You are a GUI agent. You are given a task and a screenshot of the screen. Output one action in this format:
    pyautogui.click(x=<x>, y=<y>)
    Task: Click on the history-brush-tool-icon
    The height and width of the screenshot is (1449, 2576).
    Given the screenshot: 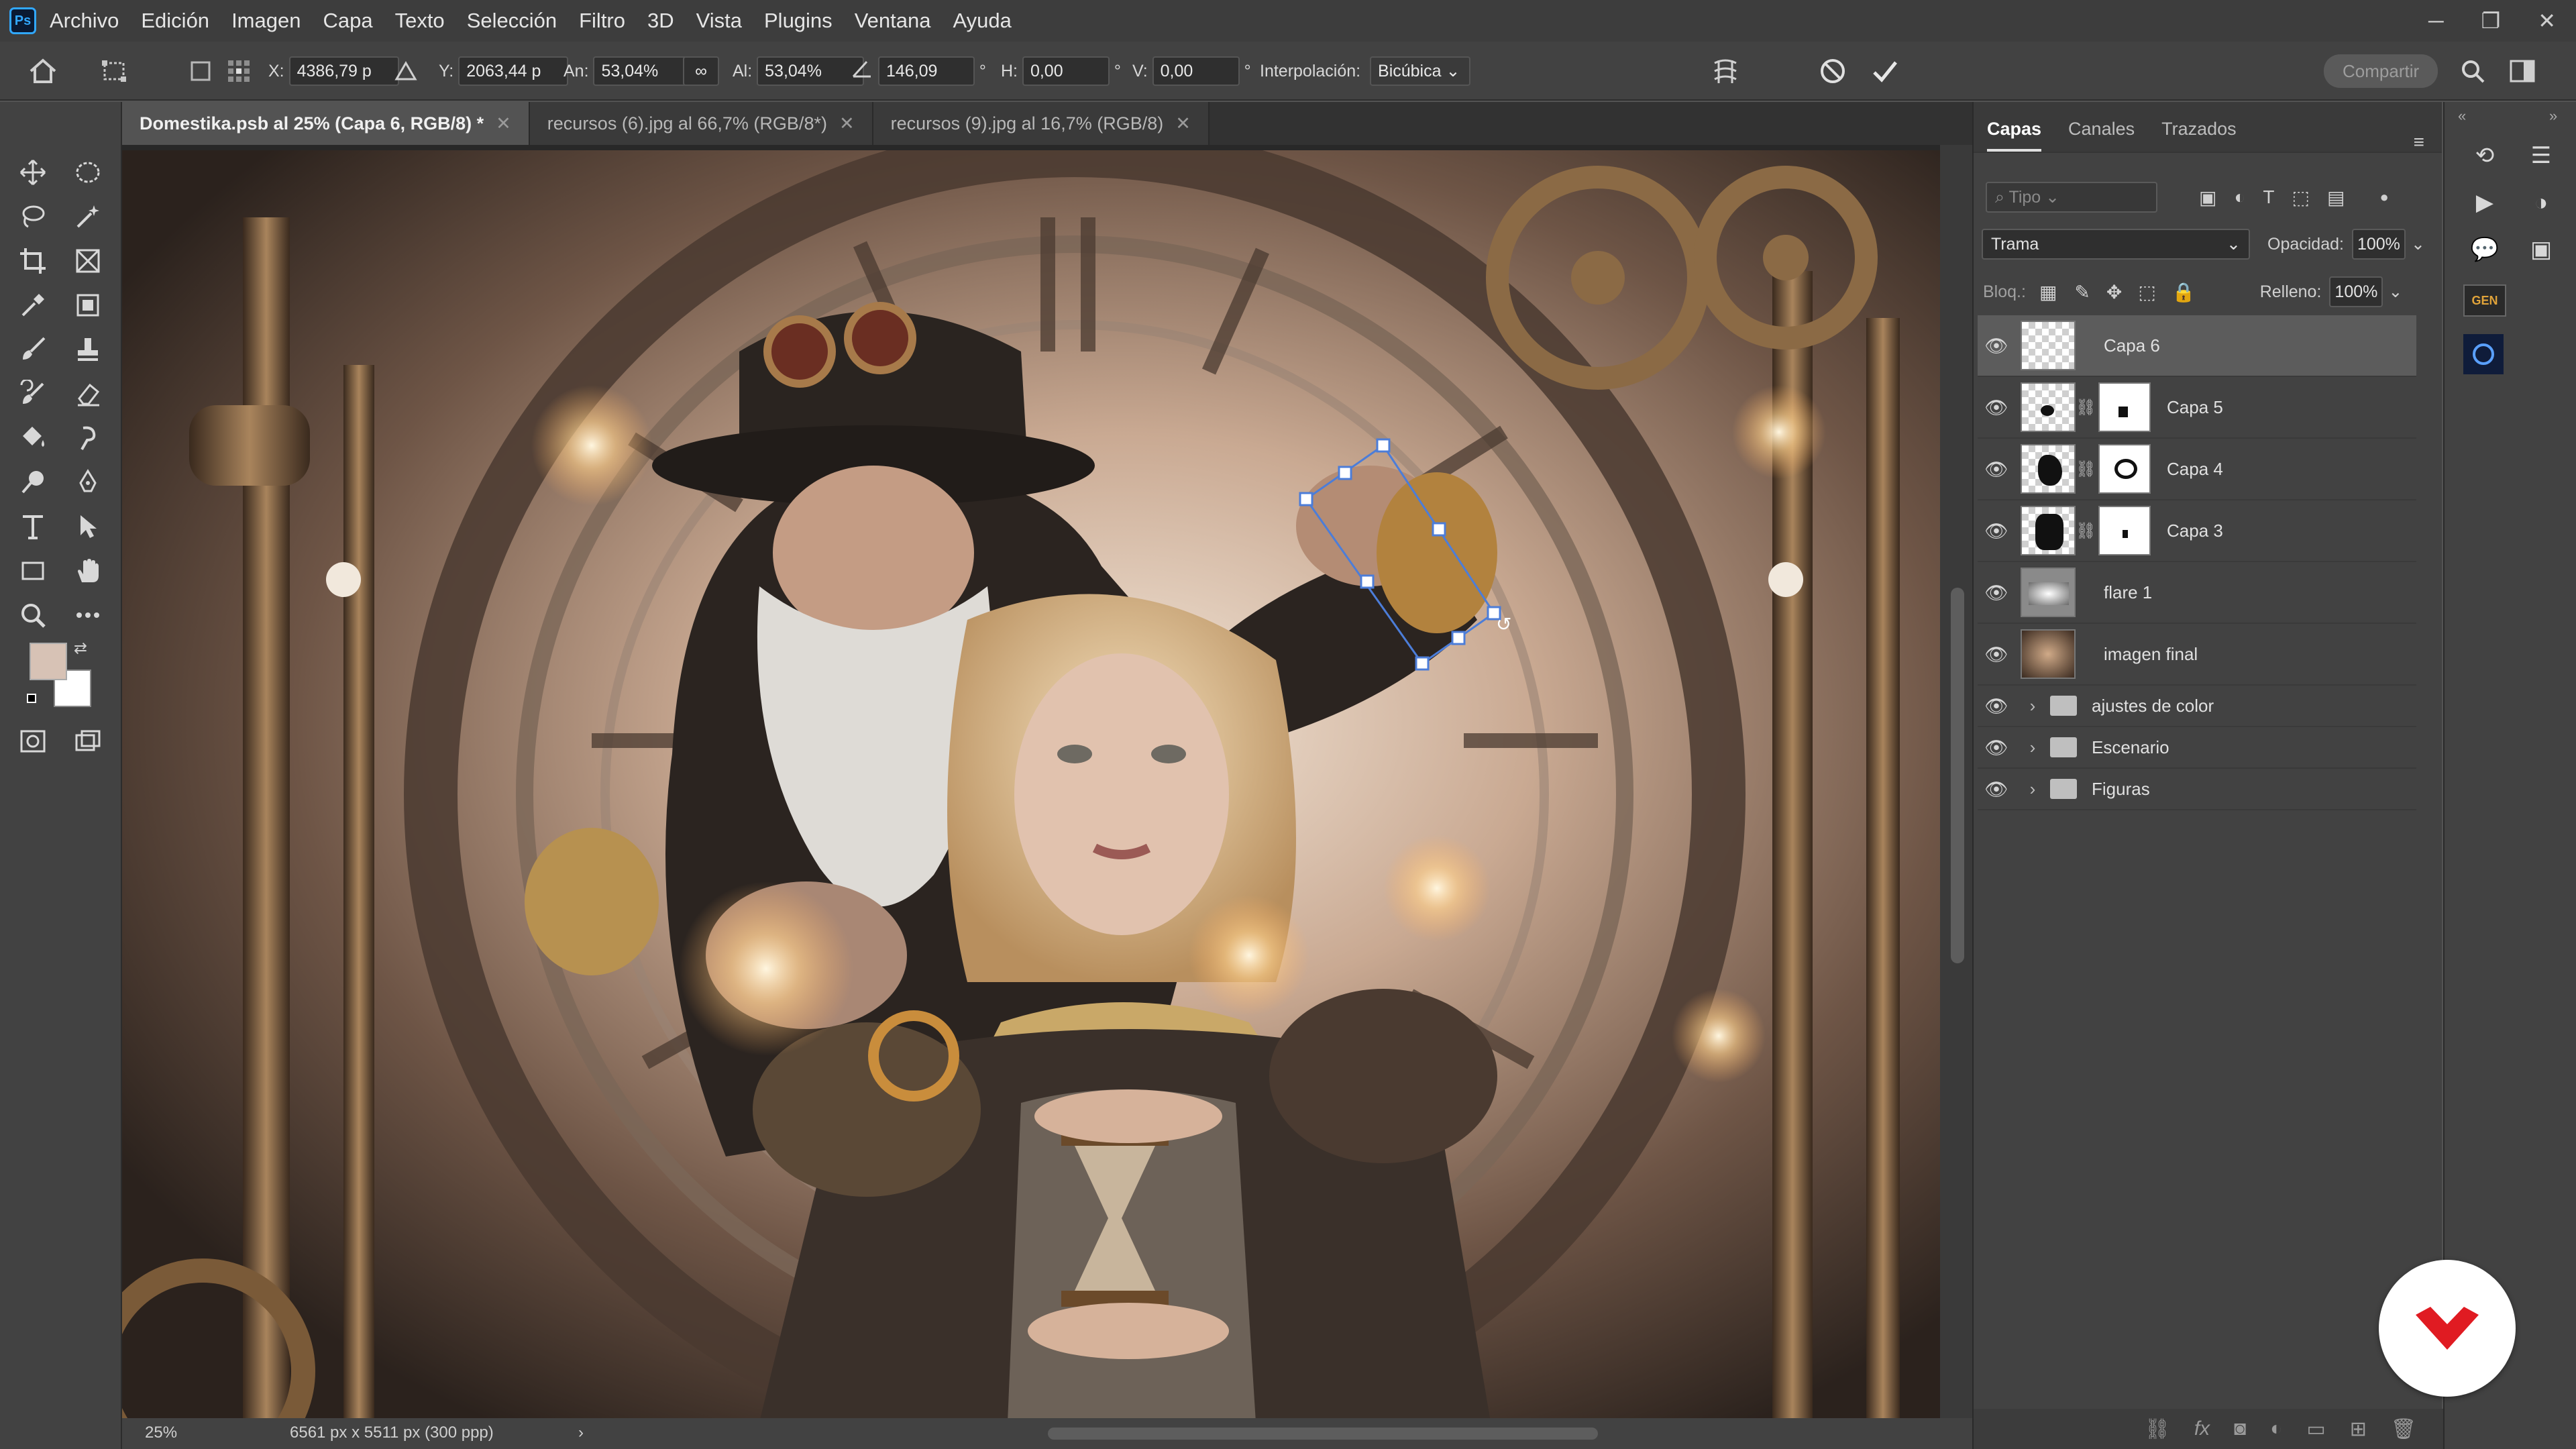 What is the action you would take?
    pyautogui.click(x=33, y=394)
    